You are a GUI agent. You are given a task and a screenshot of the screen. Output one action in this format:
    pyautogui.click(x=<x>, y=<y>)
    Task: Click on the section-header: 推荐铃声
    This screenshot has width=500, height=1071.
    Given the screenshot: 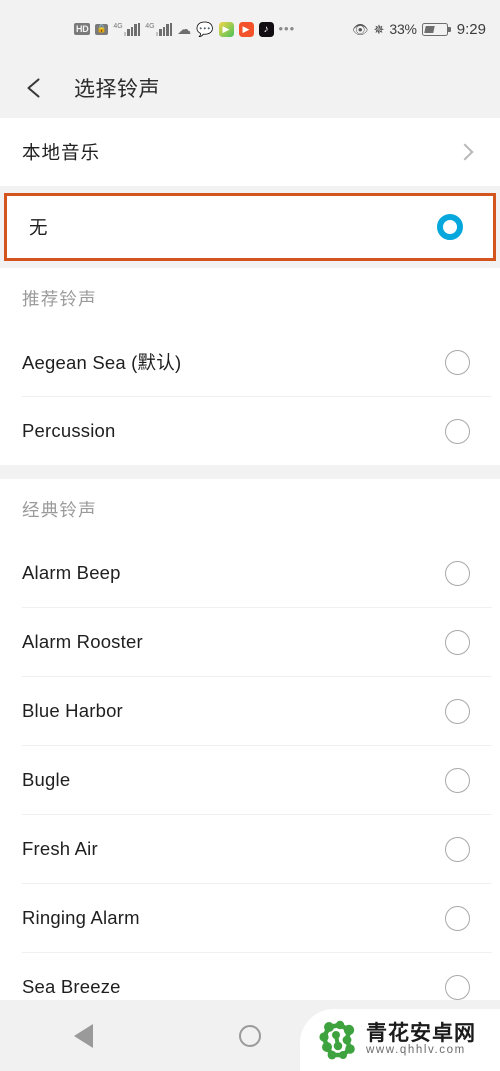 What is the action you would take?
    pyautogui.click(x=250, y=298)
    